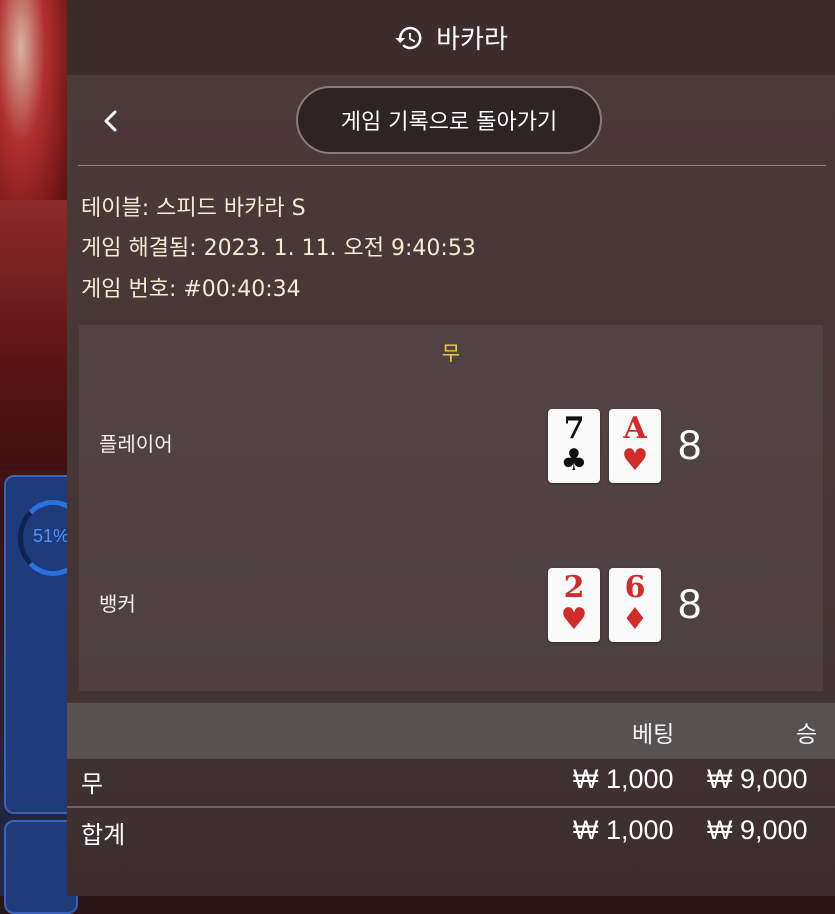 Image resolution: width=835 pixels, height=914 pixels. I want to click on table-info: 테이블: 스피드 바카라 S, so click(193, 206).